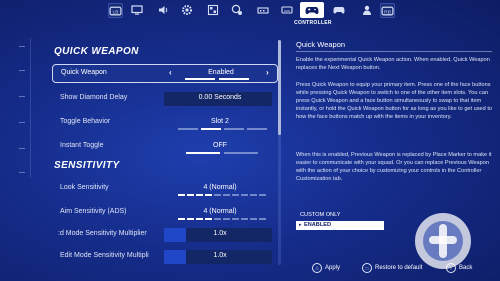 The height and width of the screenshot is (281, 500). I want to click on svg-text: RB, so click(387, 12).